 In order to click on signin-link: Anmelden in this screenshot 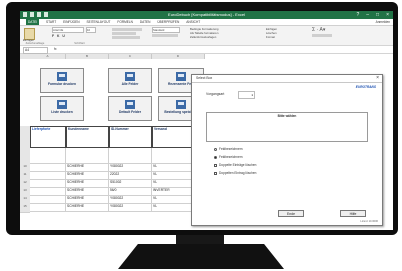, I will do `click(383, 22)`.